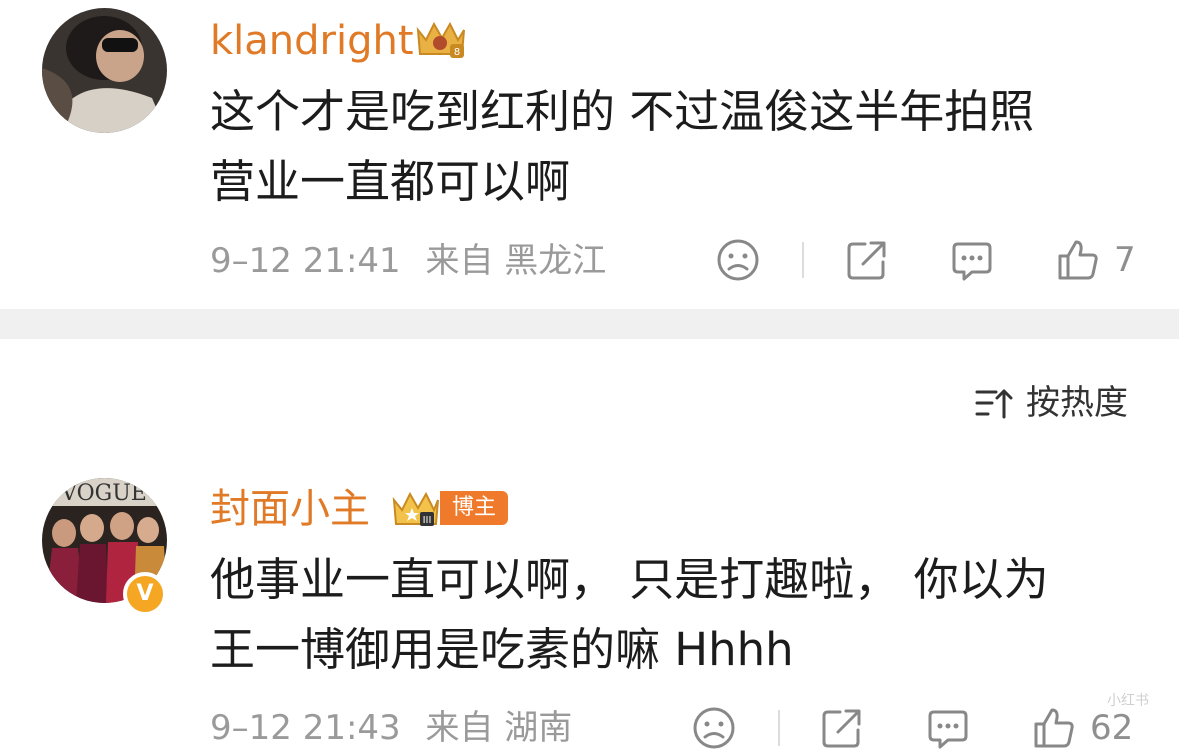 Image resolution: width=1179 pixels, height=750 pixels. What do you see at coordinates (1077, 403) in the screenshot?
I see `sort-label: 按热度` at bounding box center [1077, 403].